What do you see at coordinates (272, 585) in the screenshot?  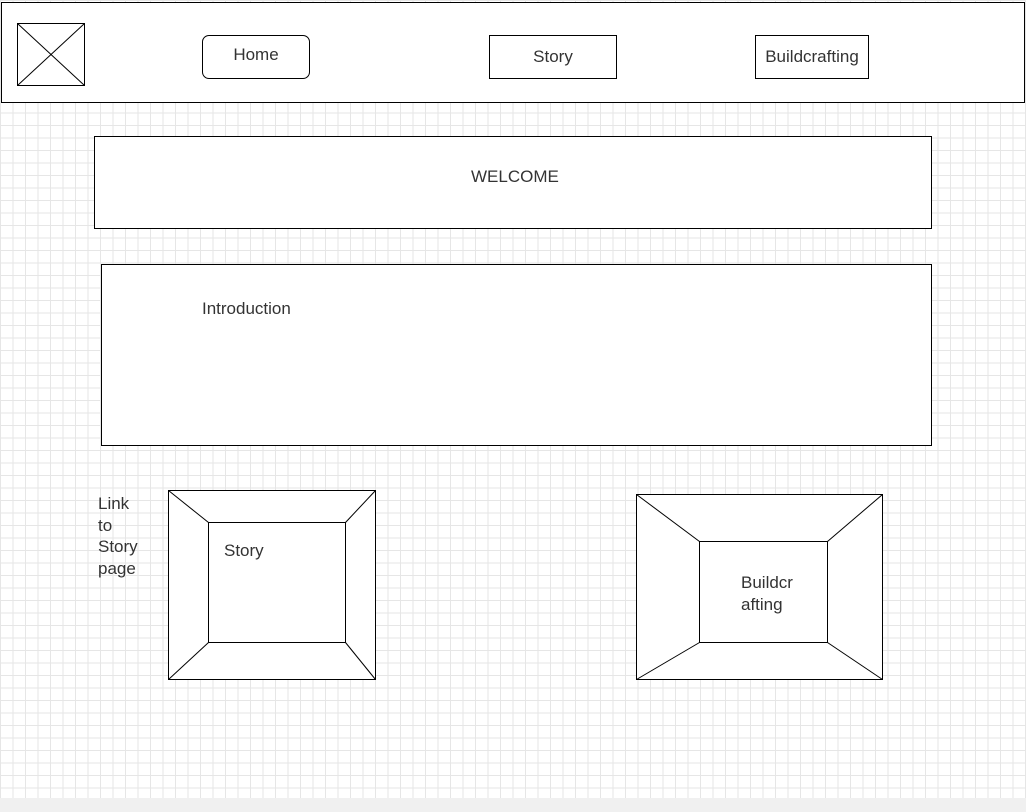 I see `story-card-button` at bounding box center [272, 585].